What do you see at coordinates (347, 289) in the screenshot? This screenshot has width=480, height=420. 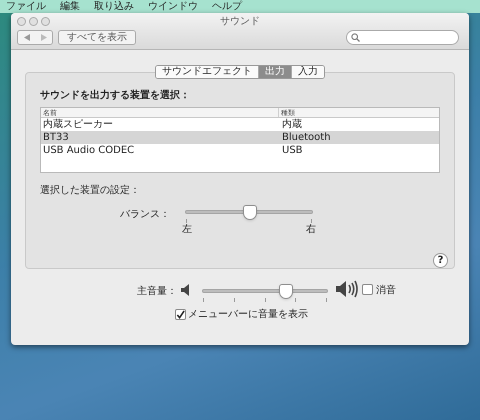 I see `speaker-loud-icon` at bounding box center [347, 289].